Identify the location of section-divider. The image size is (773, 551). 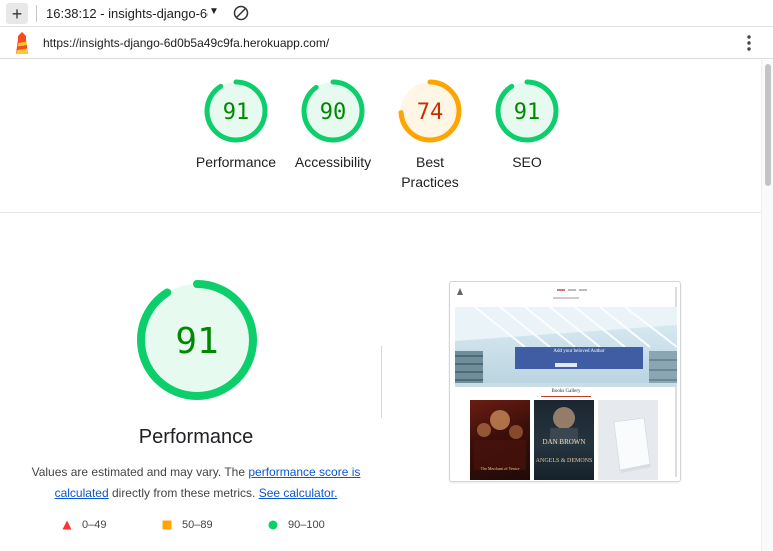
(381, 382).